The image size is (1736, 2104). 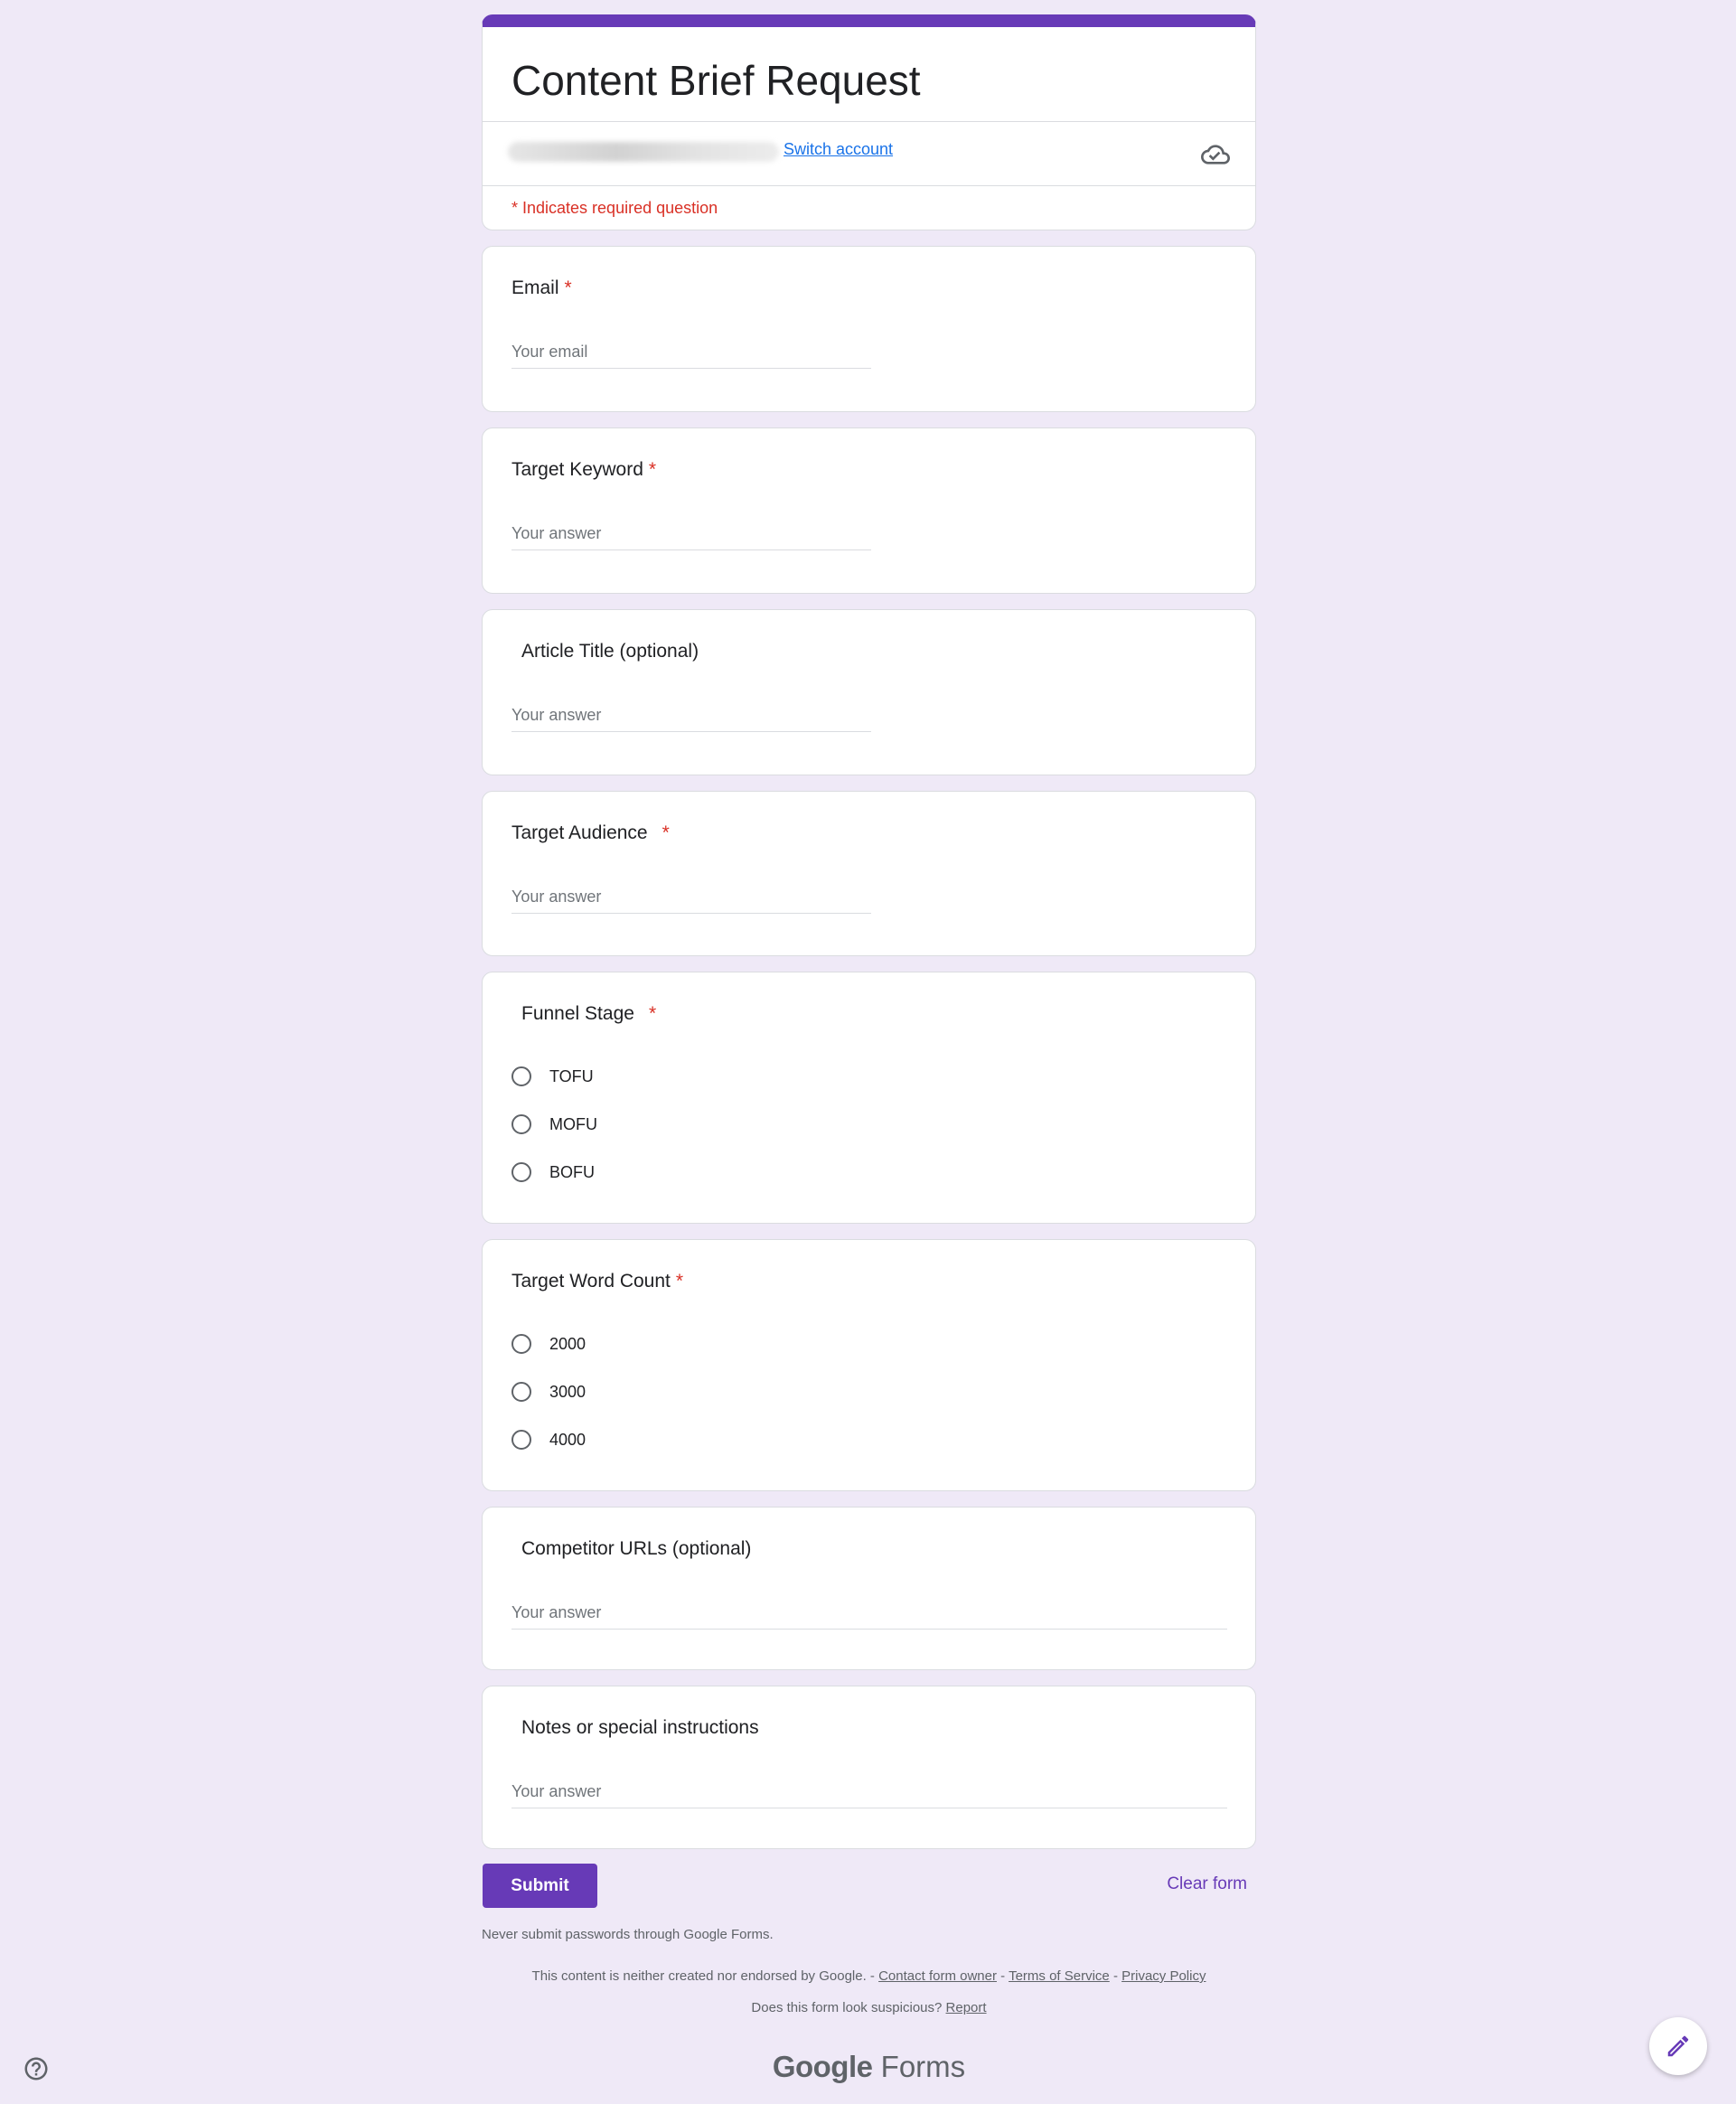 What do you see at coordinates (691, 897) in the screenshot?
I see `target-audience-input` at bounding box center [691, 897].